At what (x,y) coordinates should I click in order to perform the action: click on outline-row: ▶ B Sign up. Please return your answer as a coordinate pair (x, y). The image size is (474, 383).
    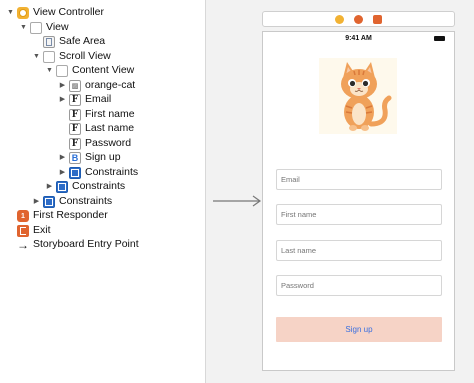
    Looking at the image, I should click on (102, 158).